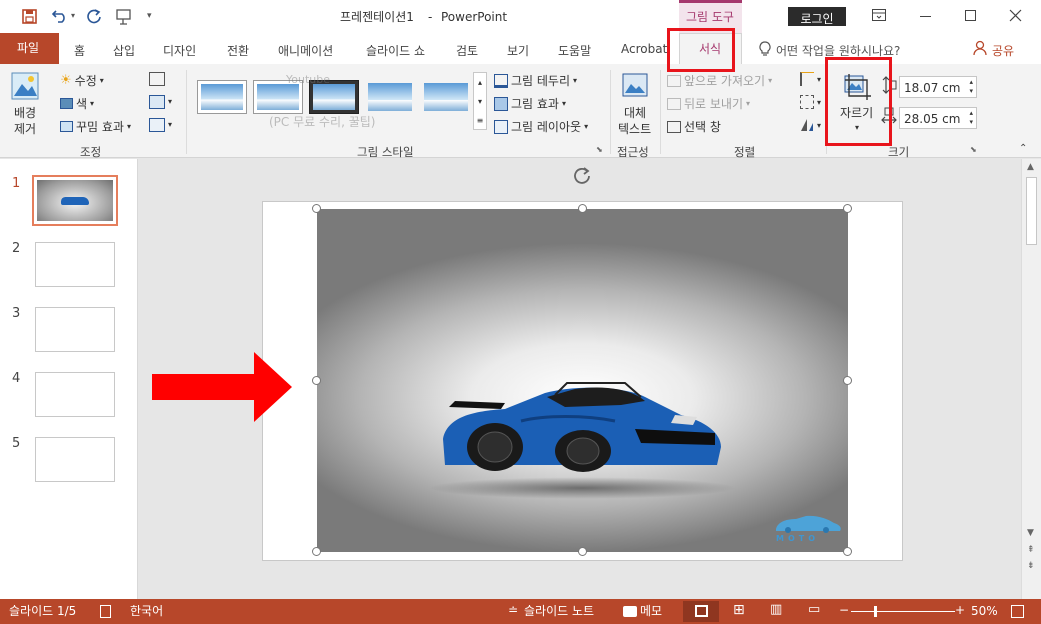 This screenshot has height=624, width=1041. Describe the element at coordinates (719, 80) in the screenshot. I see `bring-forward-button: 앞으로 가져오기 ▾` at that location.